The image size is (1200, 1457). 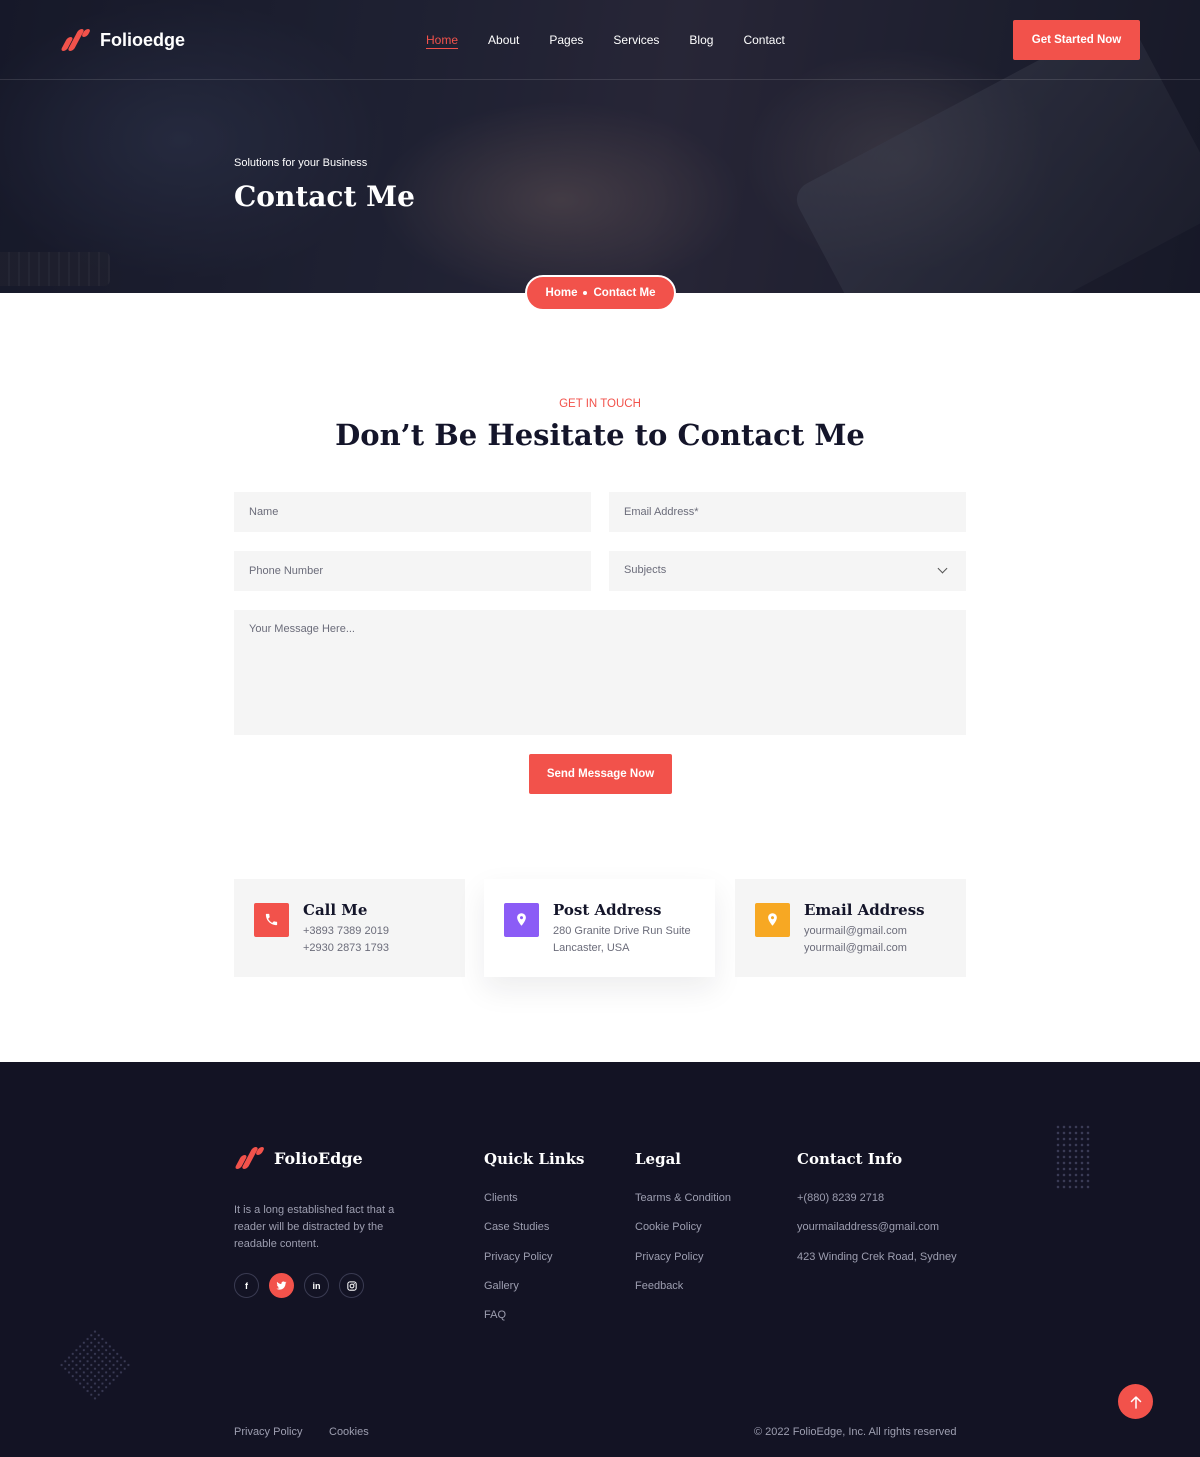 What do you see at coordinates (701, 40) in the screenshot?
I see `nav-item-blog: Blog` at bounding box center [701, 40].